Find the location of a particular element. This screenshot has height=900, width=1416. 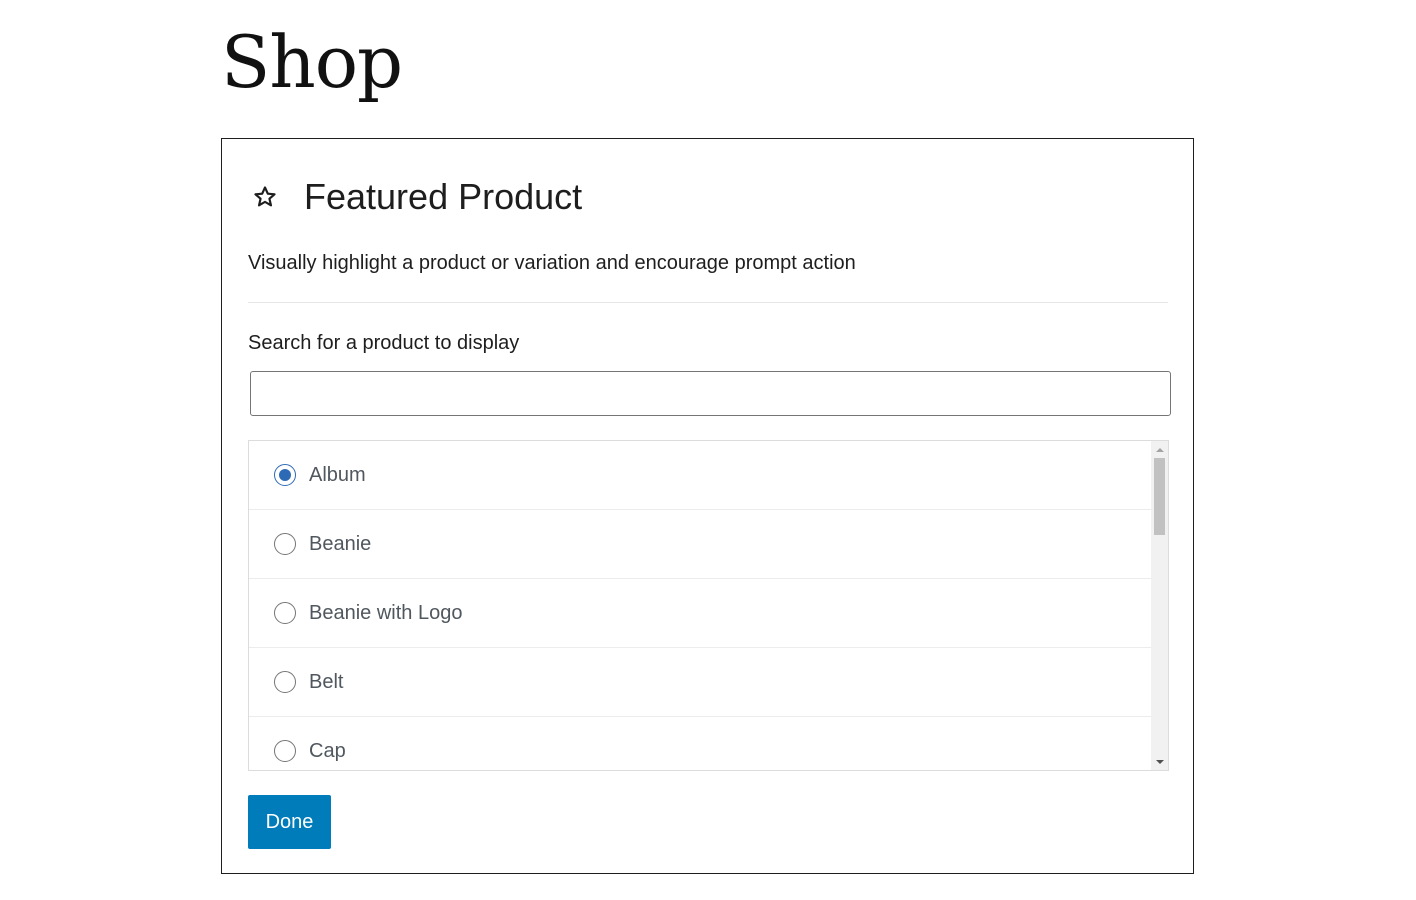

block-header: Featured Product is located at coordinates (417, 197).